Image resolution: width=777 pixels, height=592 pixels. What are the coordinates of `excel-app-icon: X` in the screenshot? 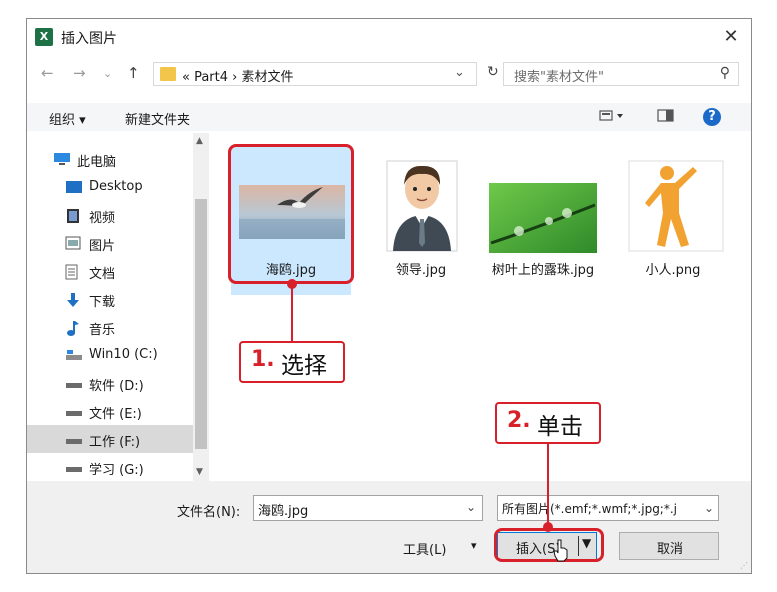 It's located at (44, 37).